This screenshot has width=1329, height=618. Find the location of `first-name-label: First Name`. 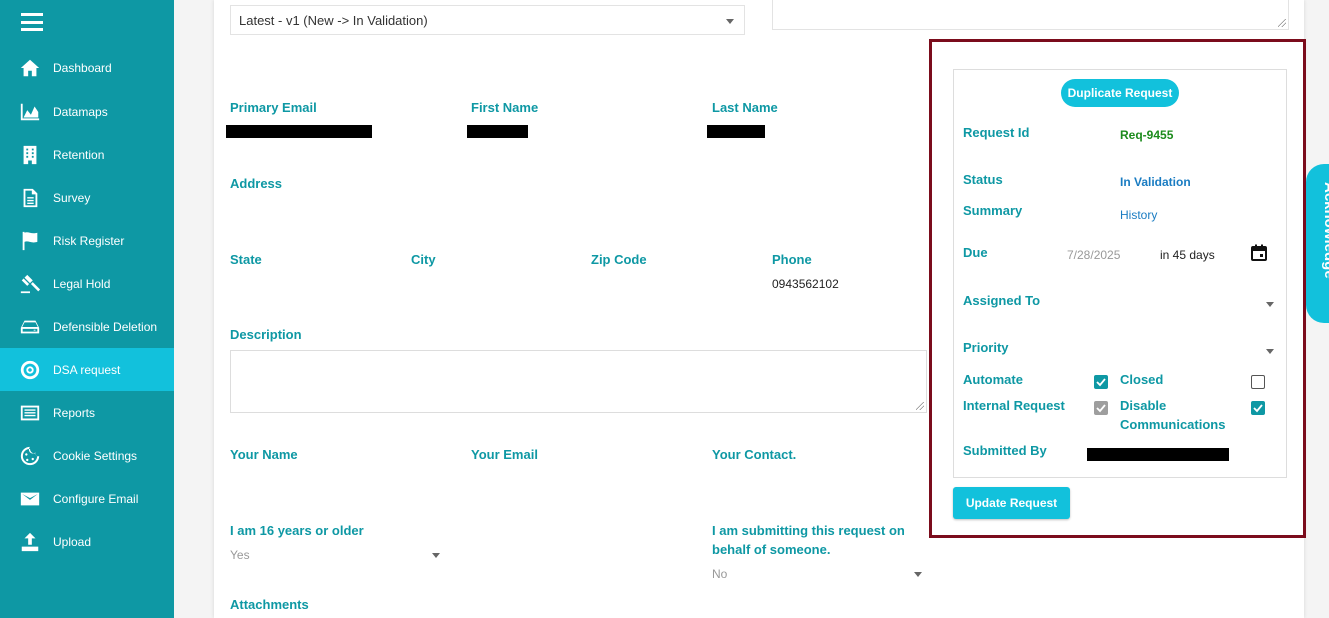

first-name-label: First Name is located at coordinates (505, 107).